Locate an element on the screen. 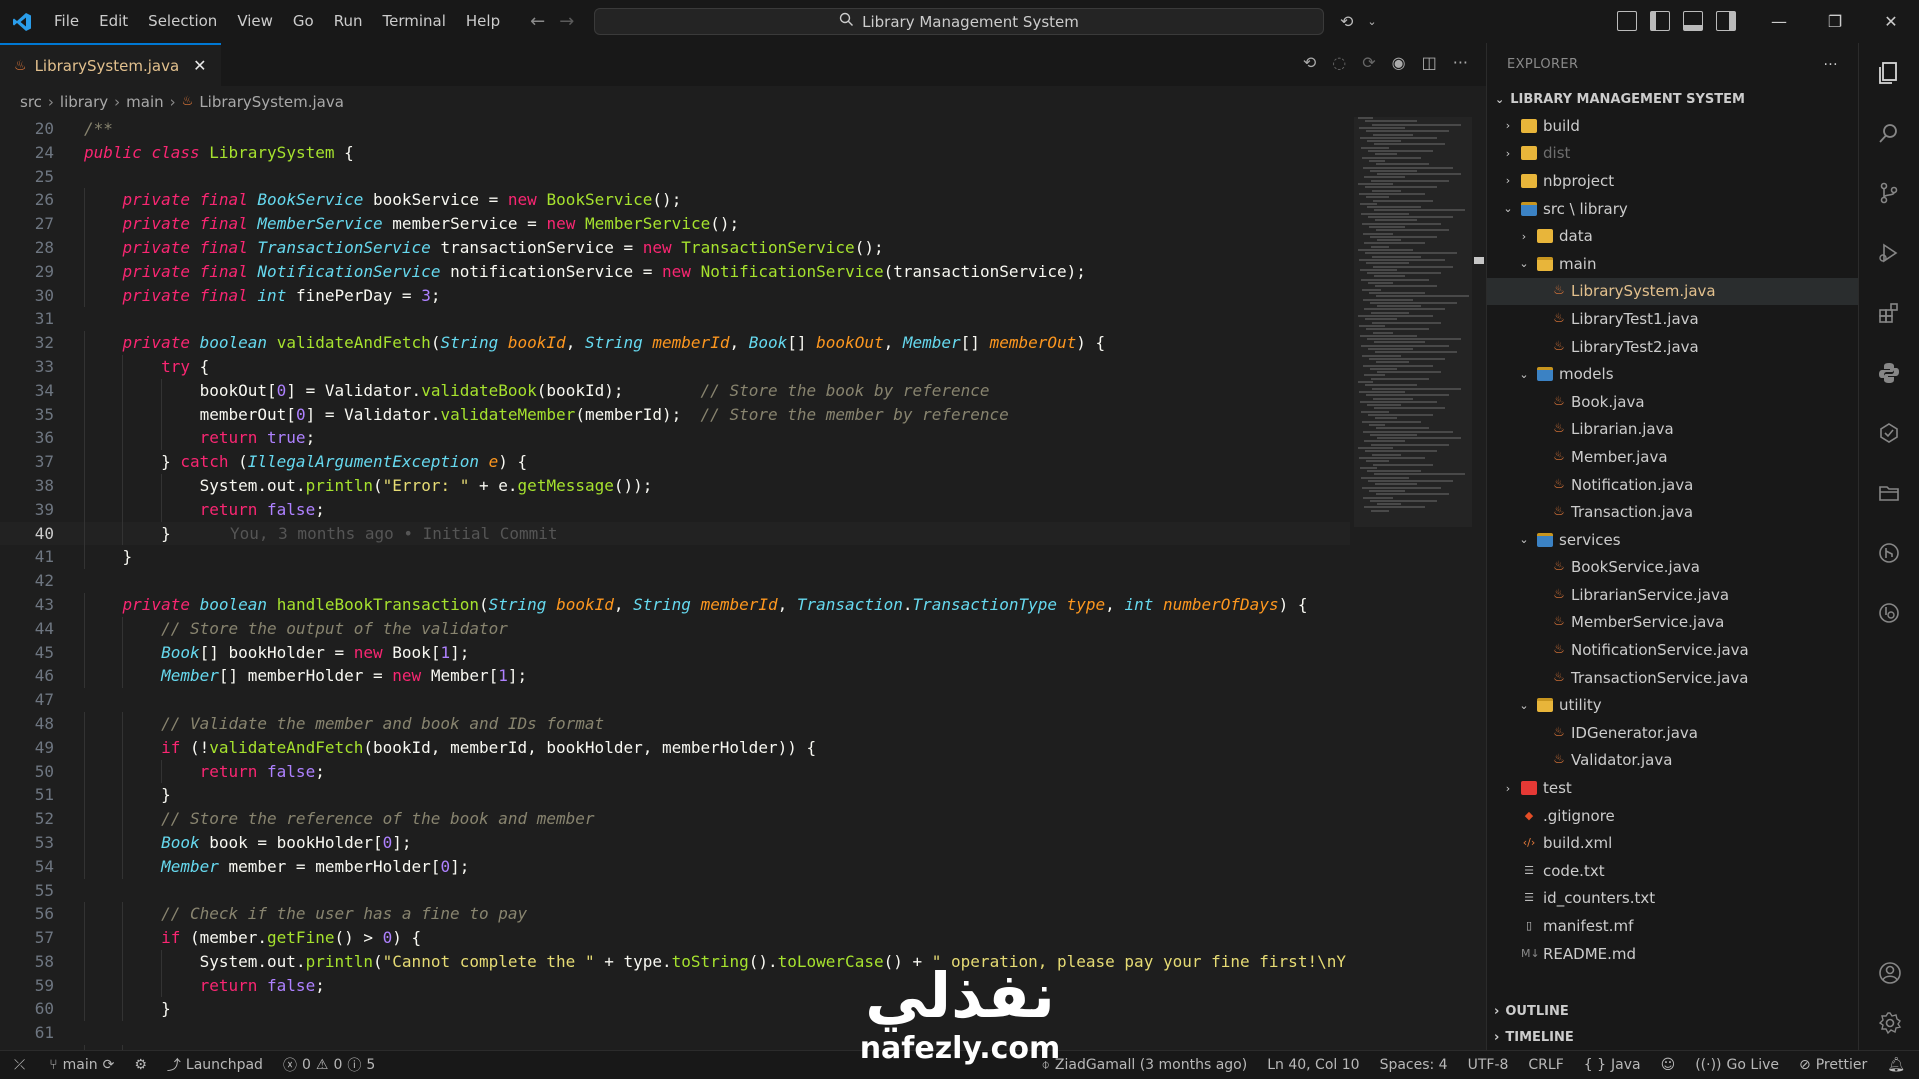 The image size is (1919, 1079). python-icon is located at coordinates (1889, 373).